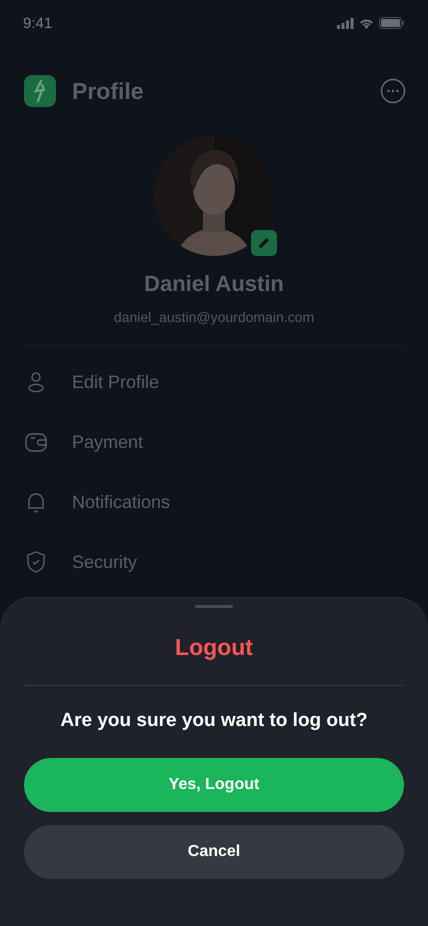 The height and width of the screenshot is (926, 428). I want to click on wifi-icon, so click(366, 23).